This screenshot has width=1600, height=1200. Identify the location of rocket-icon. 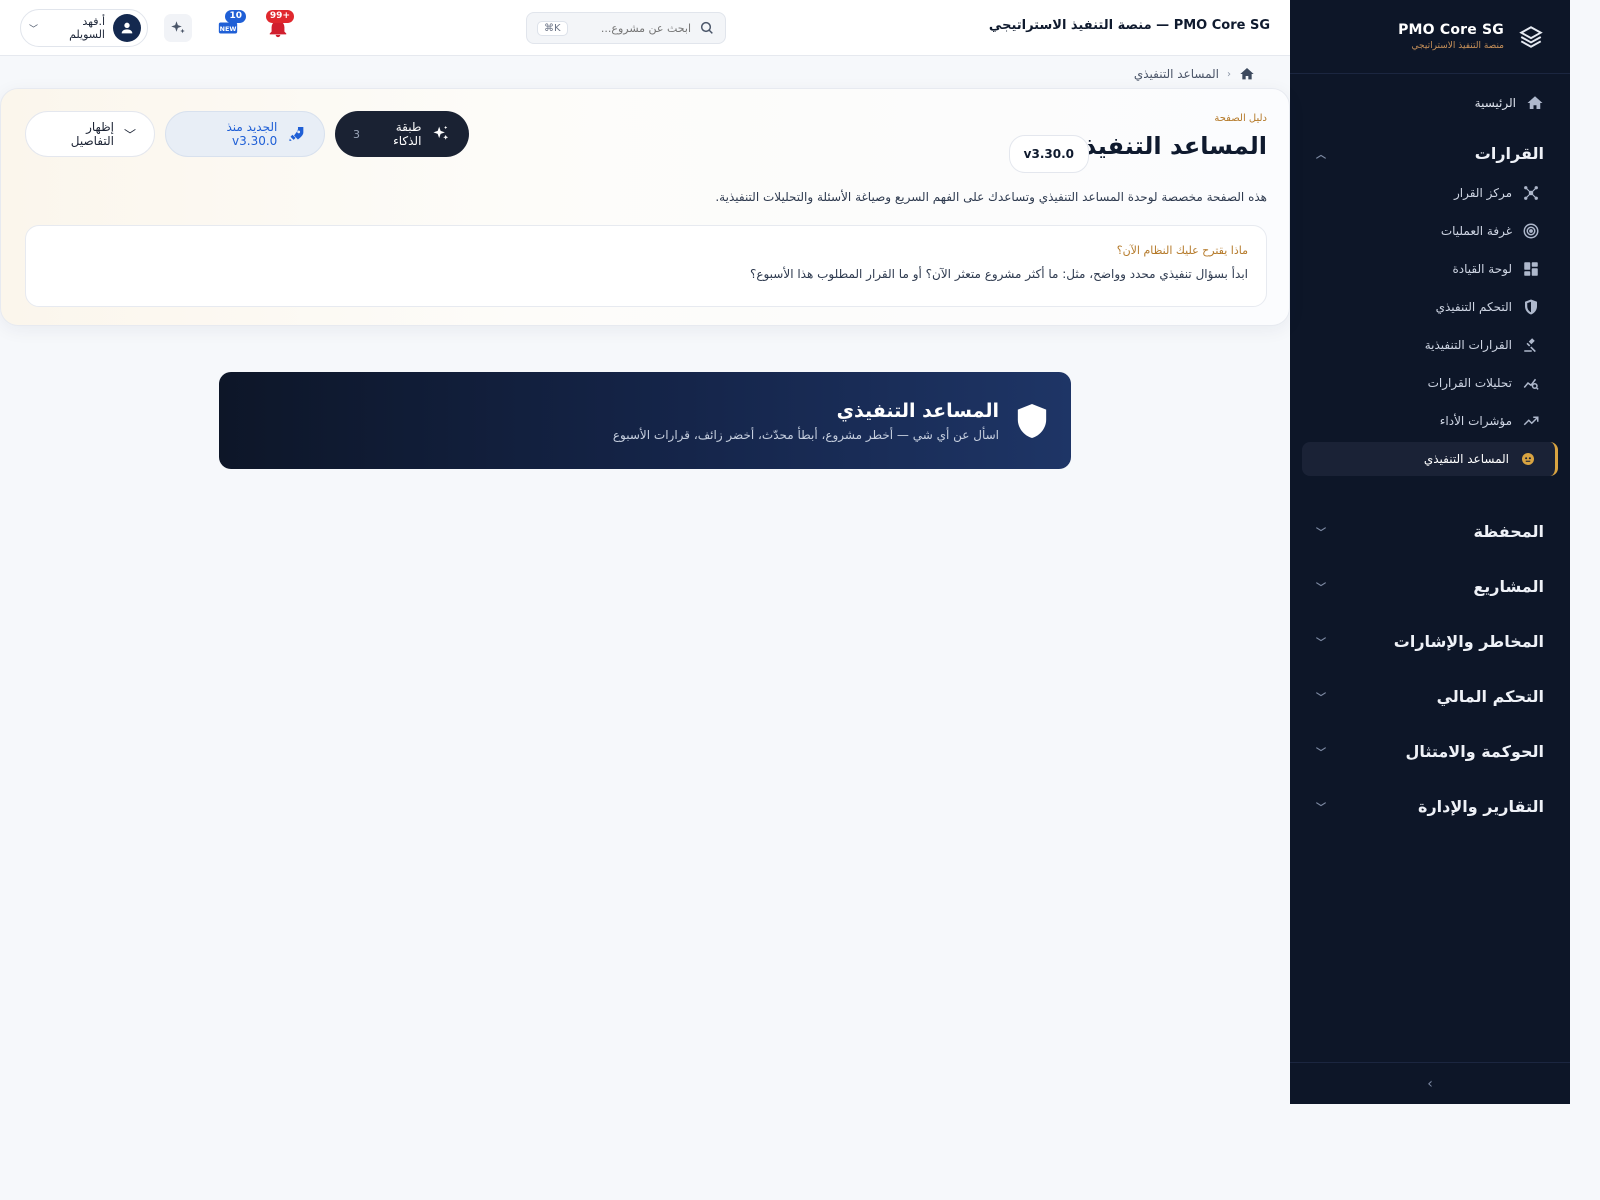
(296, 134).